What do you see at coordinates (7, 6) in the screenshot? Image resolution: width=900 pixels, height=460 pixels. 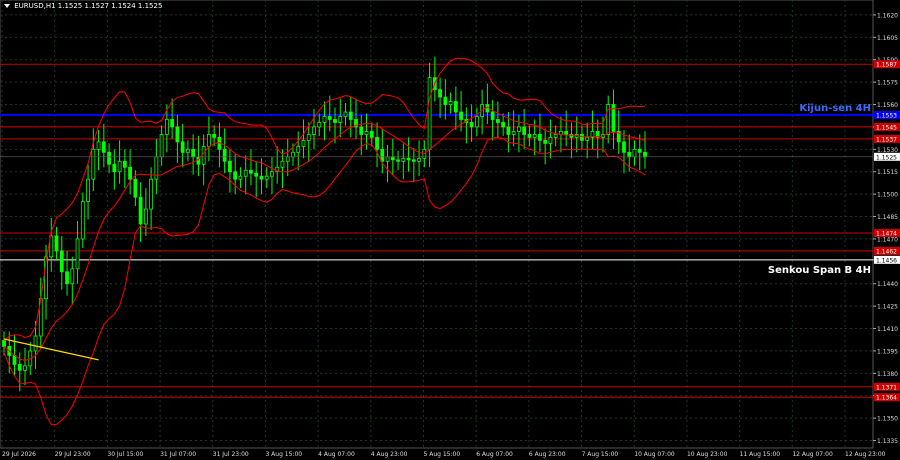 I see `dropdown-triangle-icon` at bounding box center [7, 6].